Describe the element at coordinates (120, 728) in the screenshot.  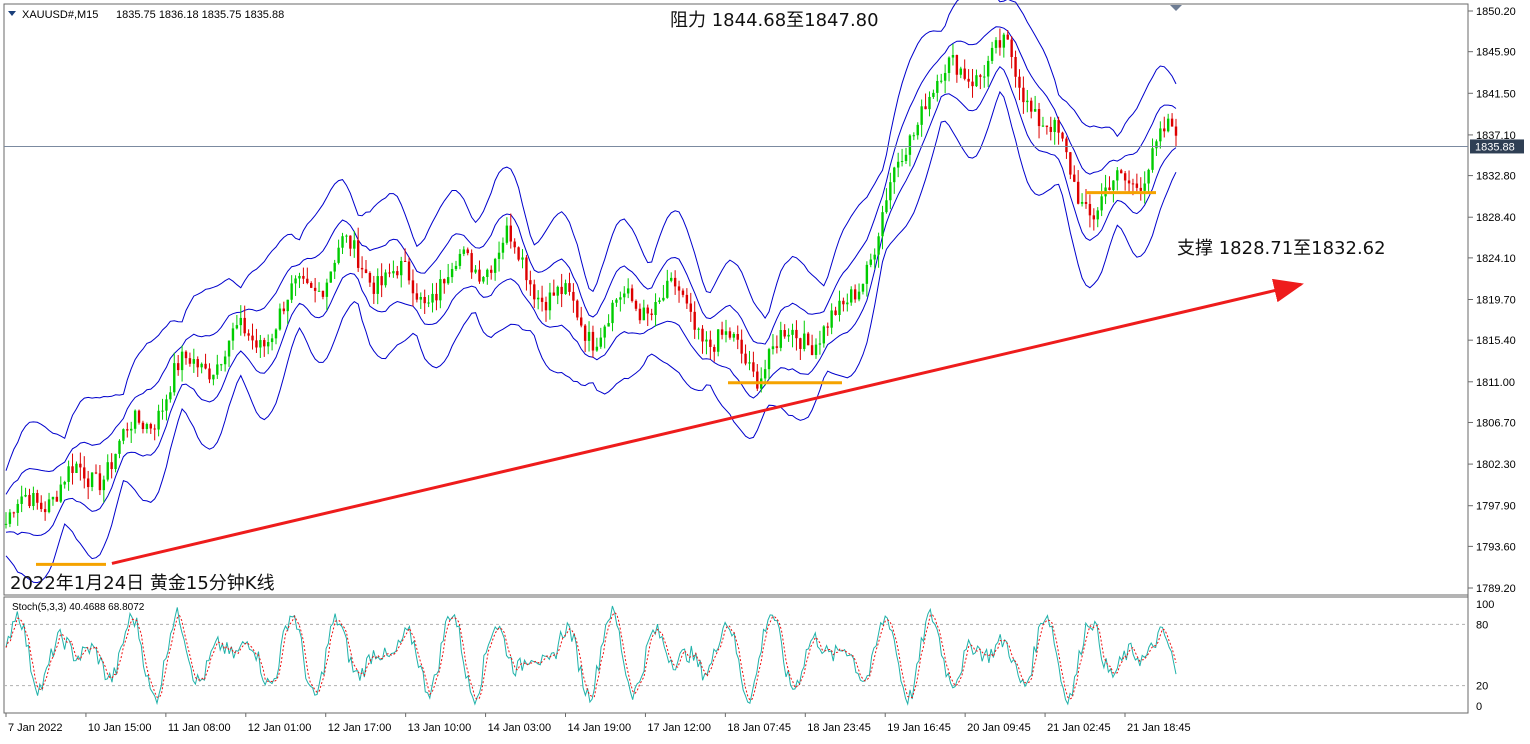
I see `time-tick-label: 10 Jan 15:00` at that location.